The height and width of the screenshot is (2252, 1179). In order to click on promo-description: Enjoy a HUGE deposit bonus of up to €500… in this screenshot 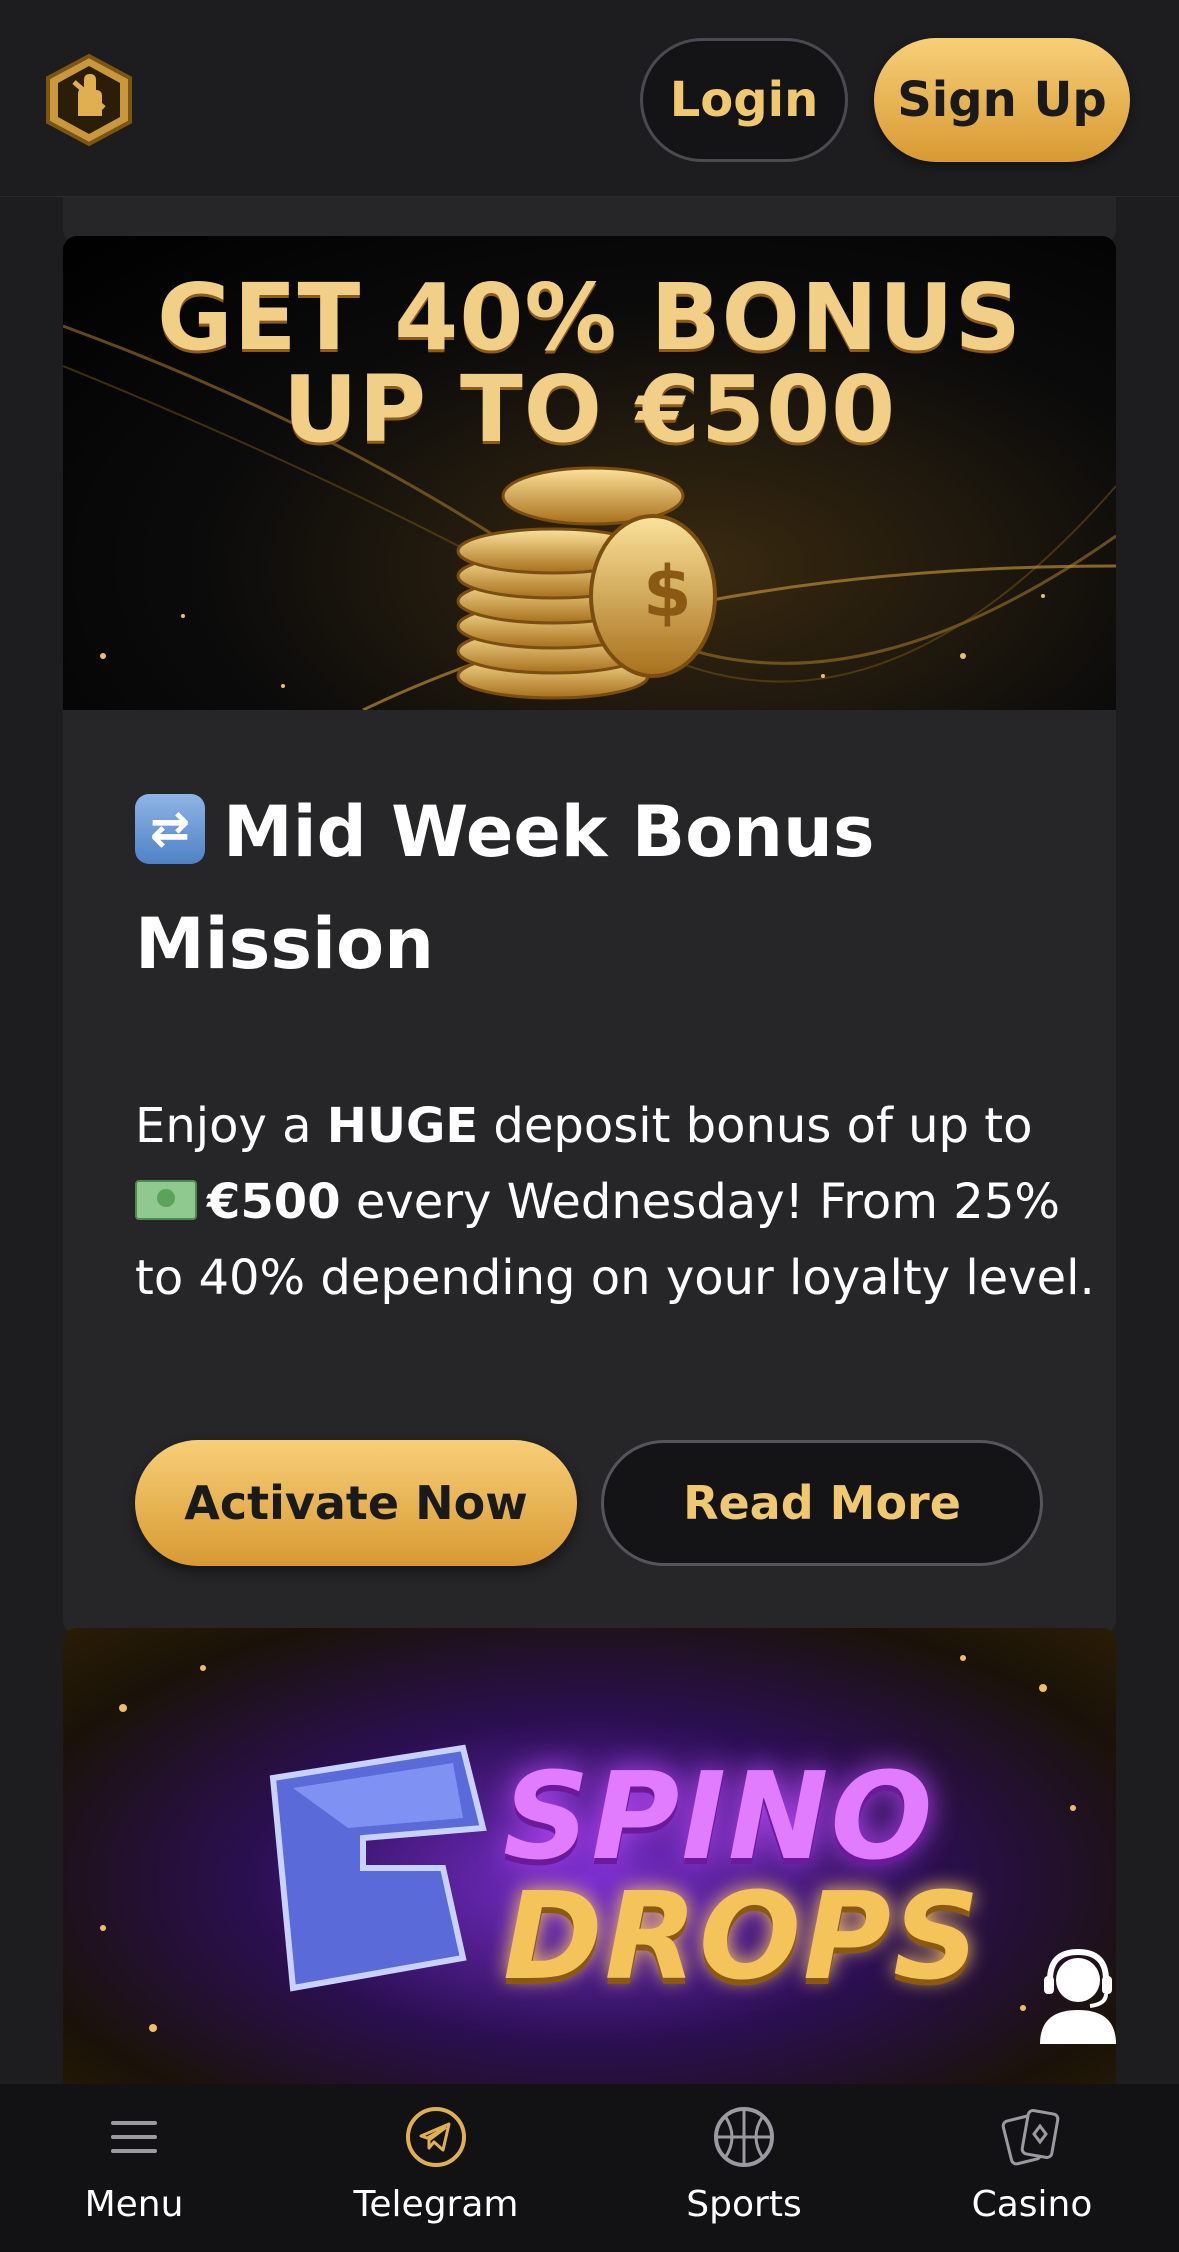, I will do `click(615, 1202)`.